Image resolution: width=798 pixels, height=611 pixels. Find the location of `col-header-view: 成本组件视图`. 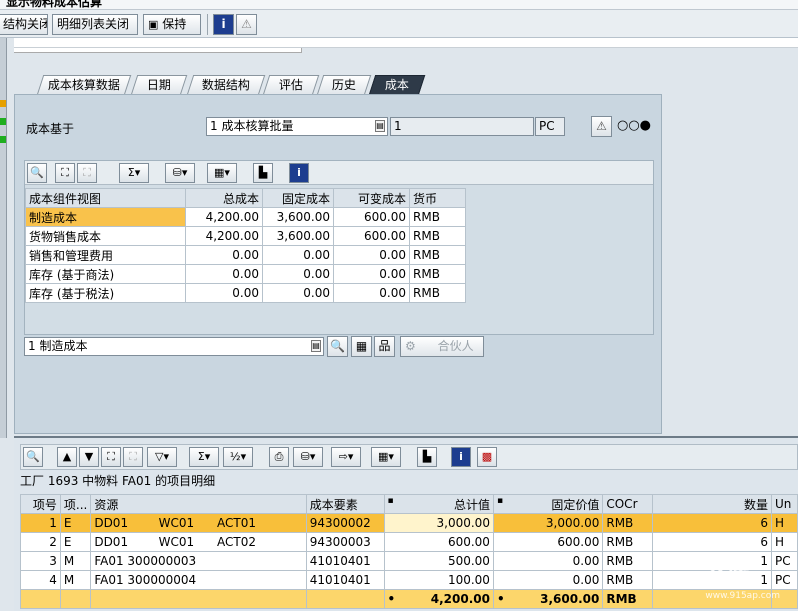

col-header-view: 成本组件视图 is located at coordinates (105, 198).